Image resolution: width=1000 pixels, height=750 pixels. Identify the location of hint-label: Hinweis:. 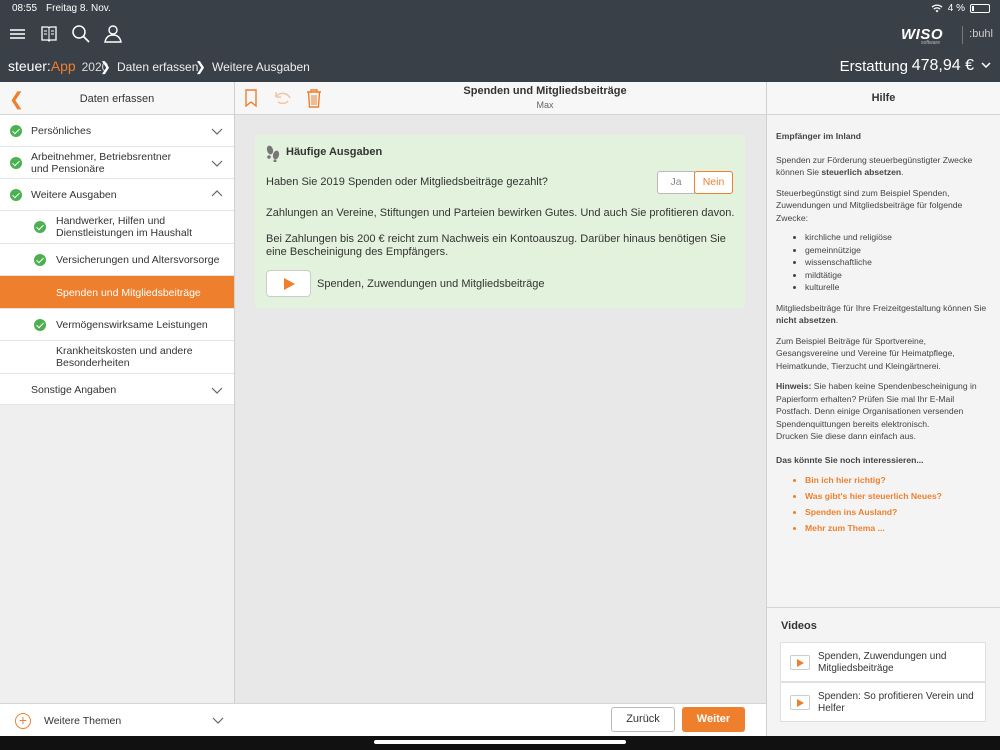
(794, 386).